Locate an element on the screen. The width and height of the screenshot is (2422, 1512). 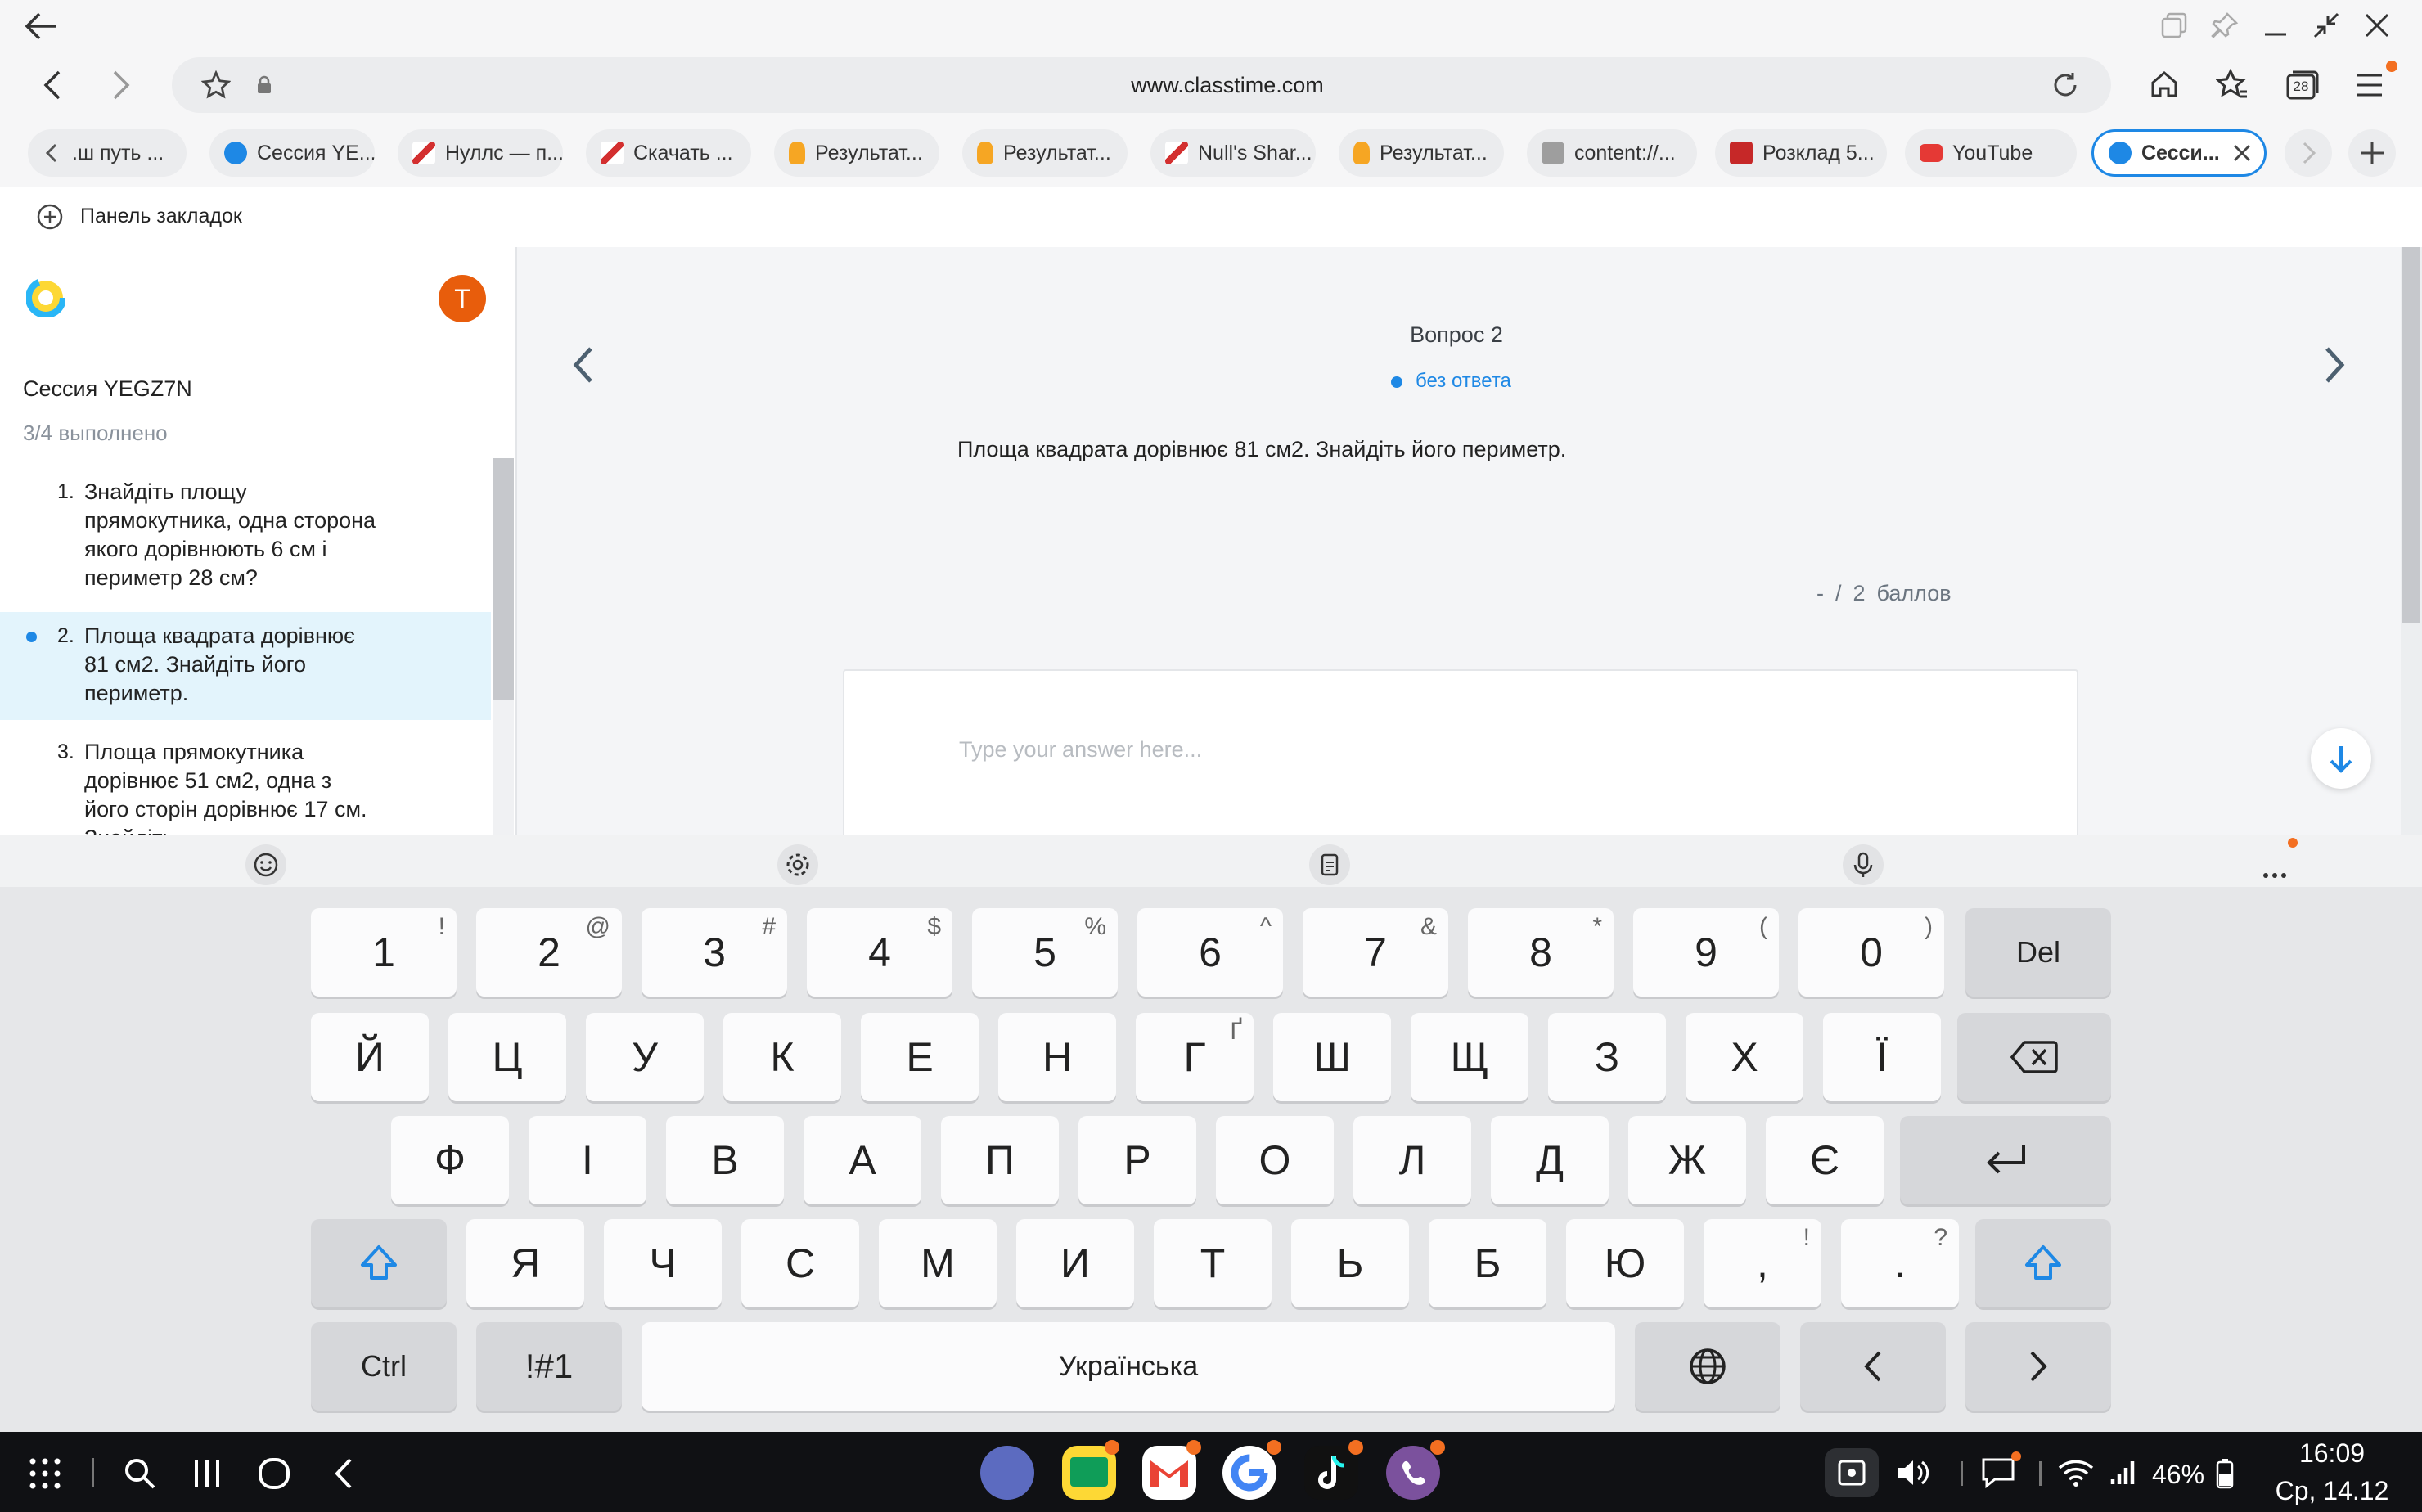
sidebar-scrollbar-track is located at coordinates (503, 647).